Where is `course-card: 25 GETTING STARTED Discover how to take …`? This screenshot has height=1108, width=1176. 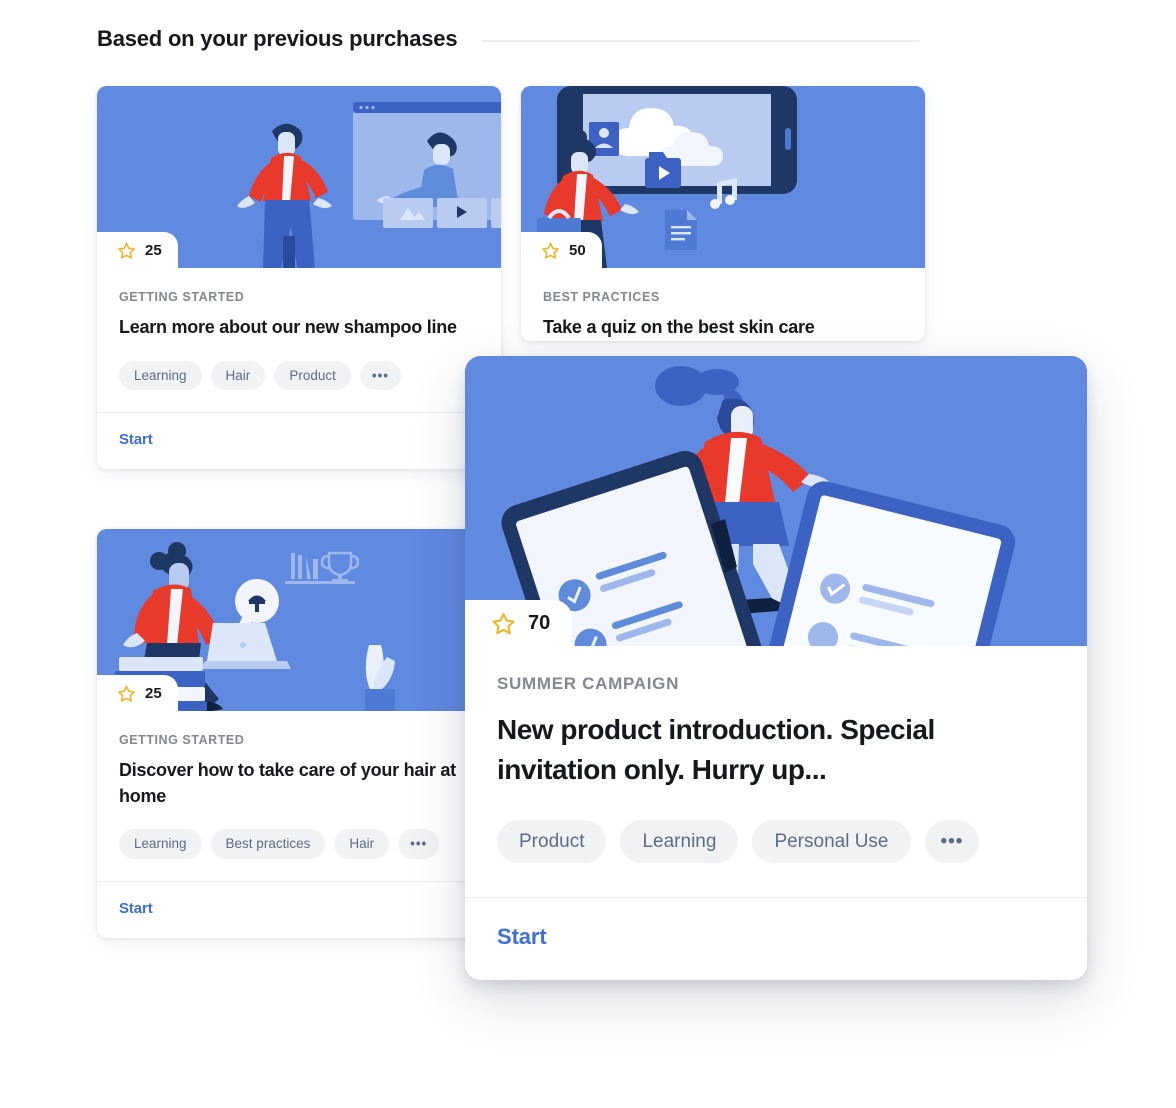 course-card: 25 GETTING STARTED Discover how to take … is located at coordinates (299, 733).